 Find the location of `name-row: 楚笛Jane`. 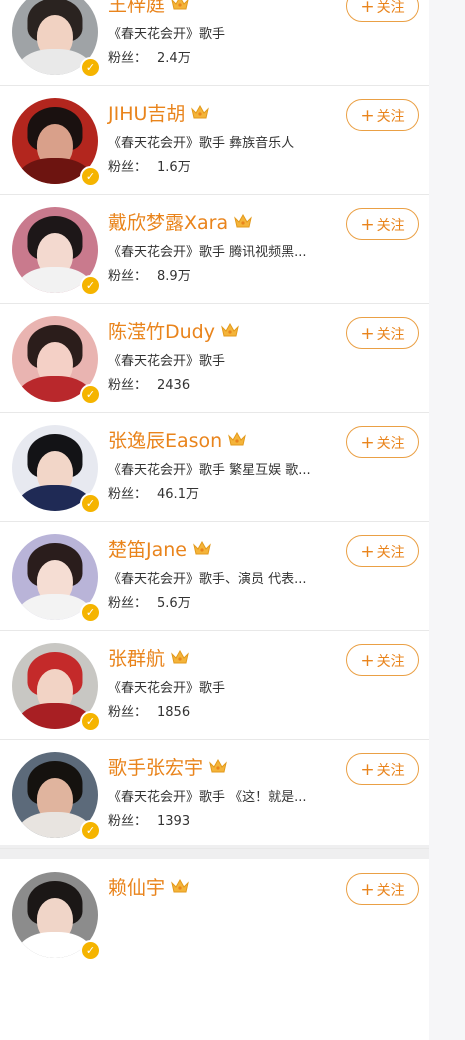

name-row: 楚笛Jane is located at coordinates (159, 548).